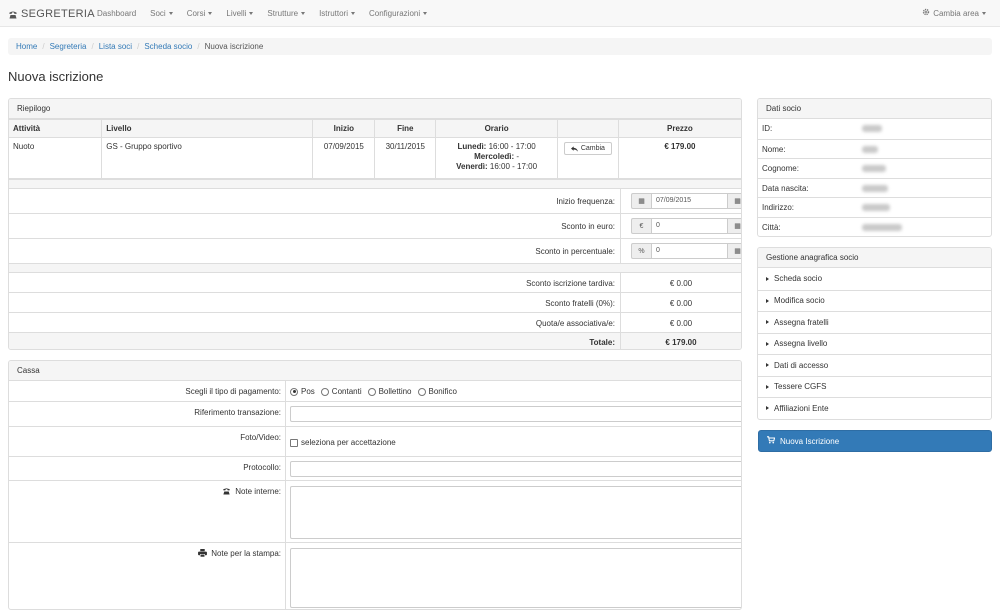  I want to click on col-action, so click(587, 128).